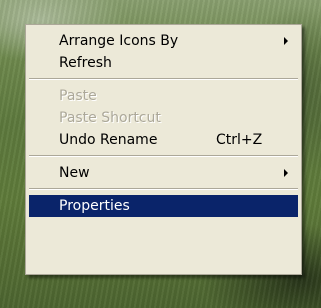 The image size is (321, 308). Describe the element at coordinates (78, 96) in the screenshot. I see `menu-item-label: Paste` at that location.